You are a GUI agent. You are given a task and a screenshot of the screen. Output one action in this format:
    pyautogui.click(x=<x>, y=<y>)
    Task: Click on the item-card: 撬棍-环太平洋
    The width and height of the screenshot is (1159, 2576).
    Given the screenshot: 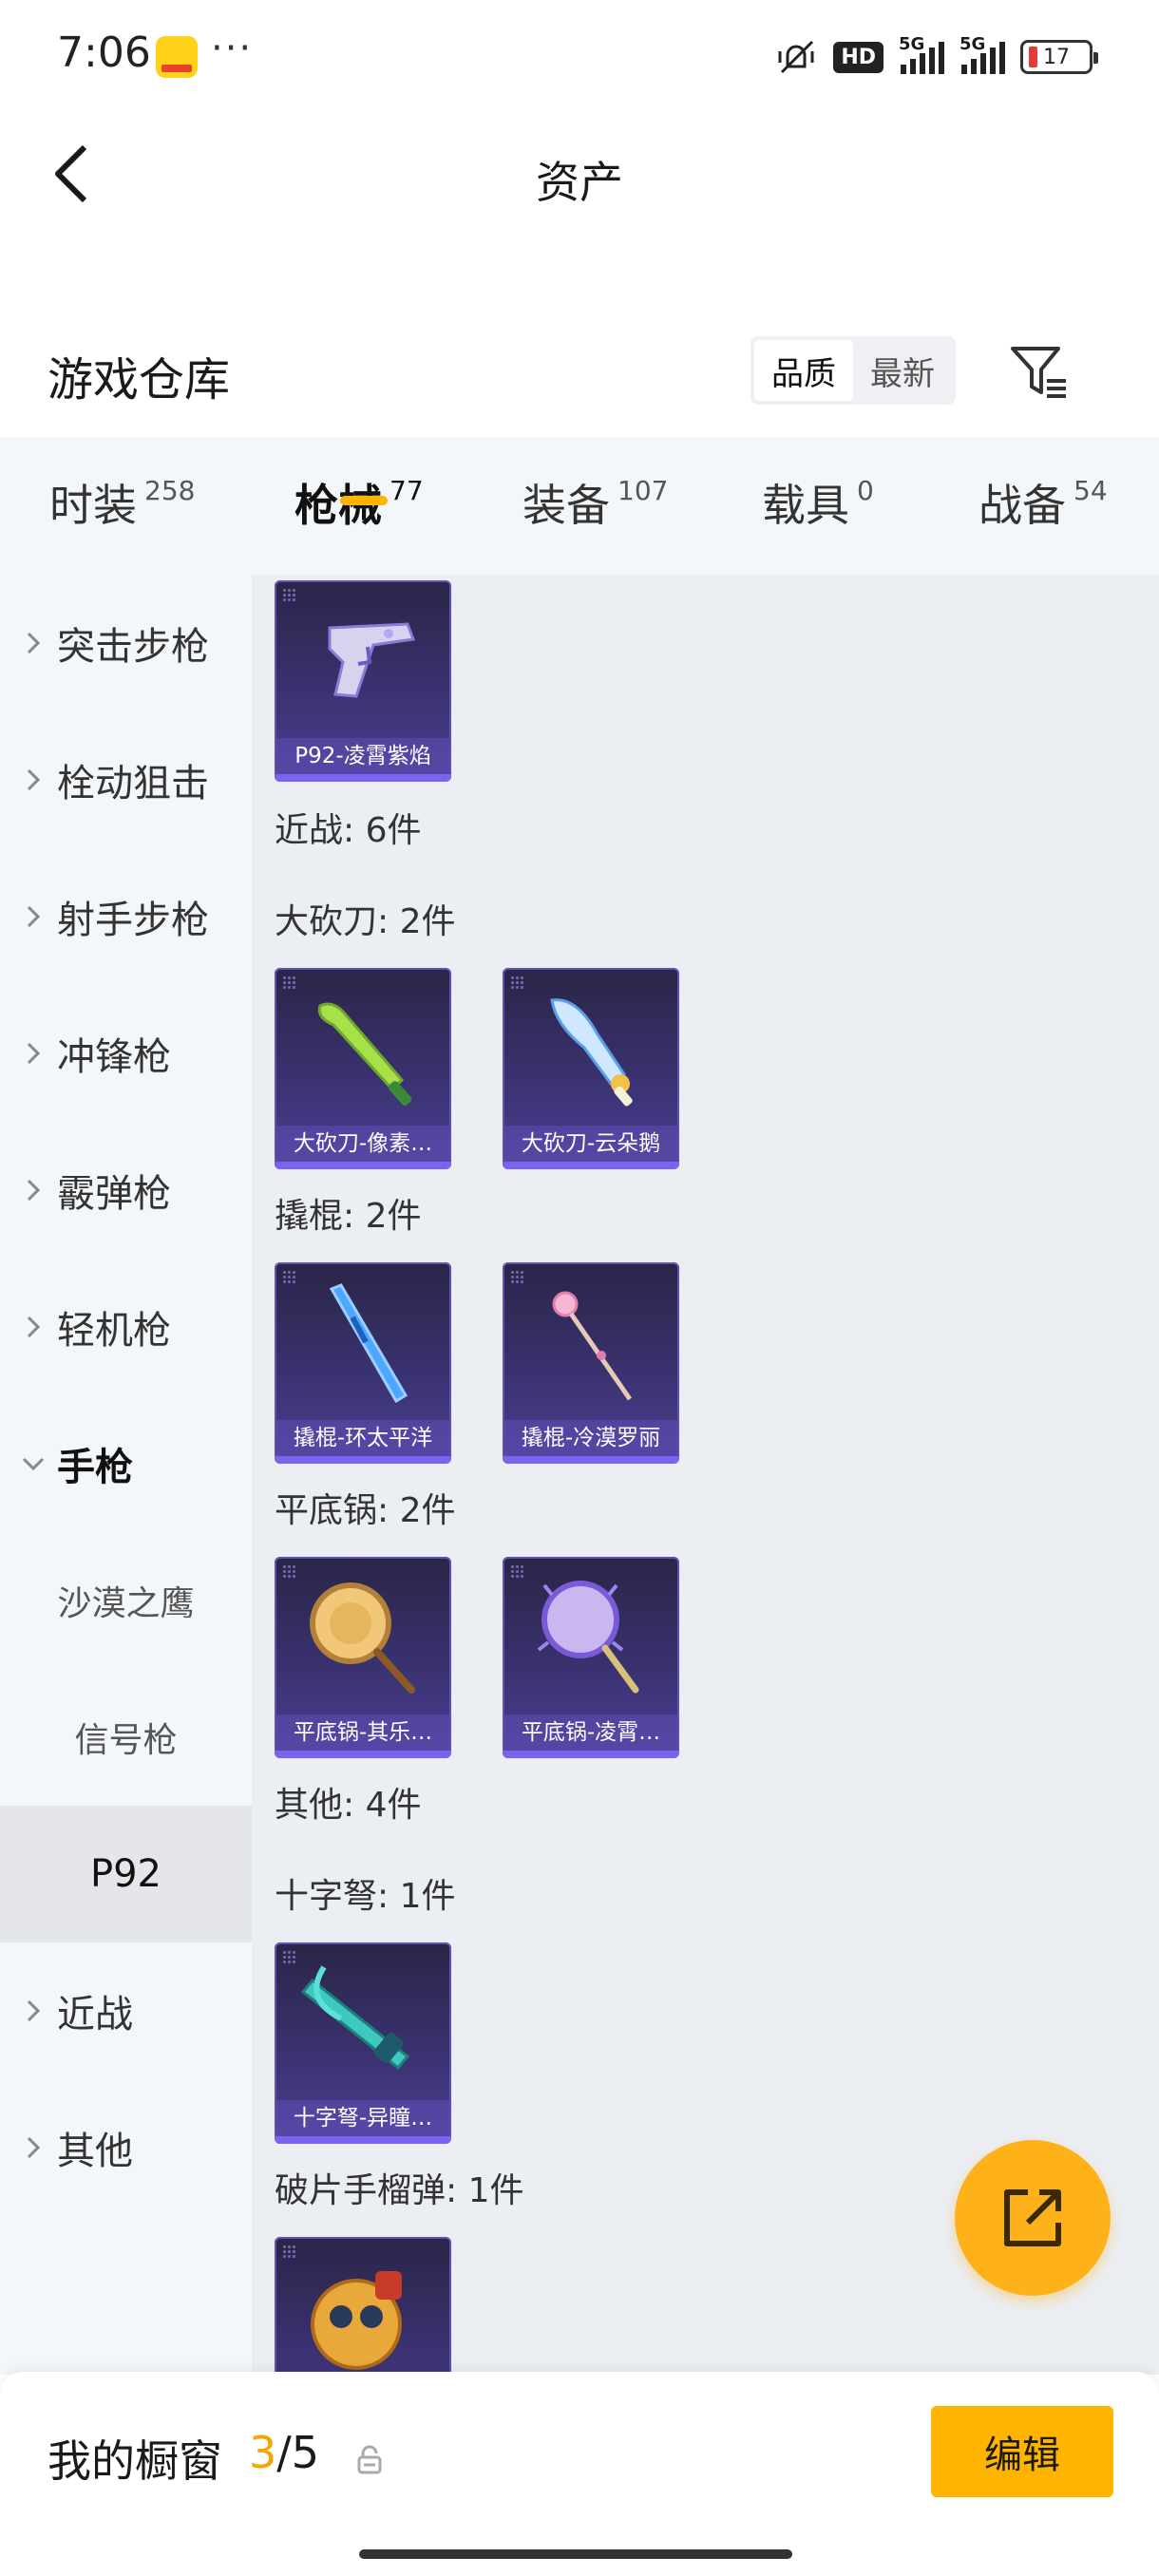 What is the action you would take?
    pyautogui.click(x=363, y=1363)
    